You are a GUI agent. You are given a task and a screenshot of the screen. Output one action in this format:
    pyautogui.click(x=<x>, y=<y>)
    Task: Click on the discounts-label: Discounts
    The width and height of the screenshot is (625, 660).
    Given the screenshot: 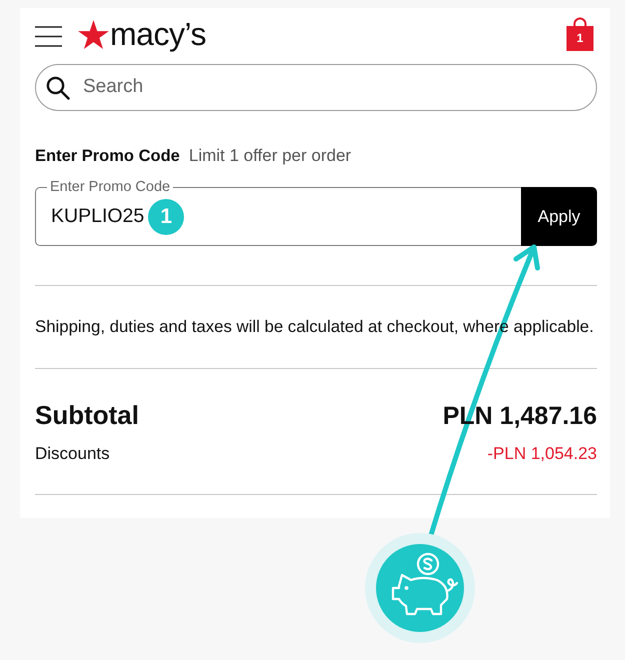 What is the action you would take?
    pyautogui.click(x=72, y=454)
    